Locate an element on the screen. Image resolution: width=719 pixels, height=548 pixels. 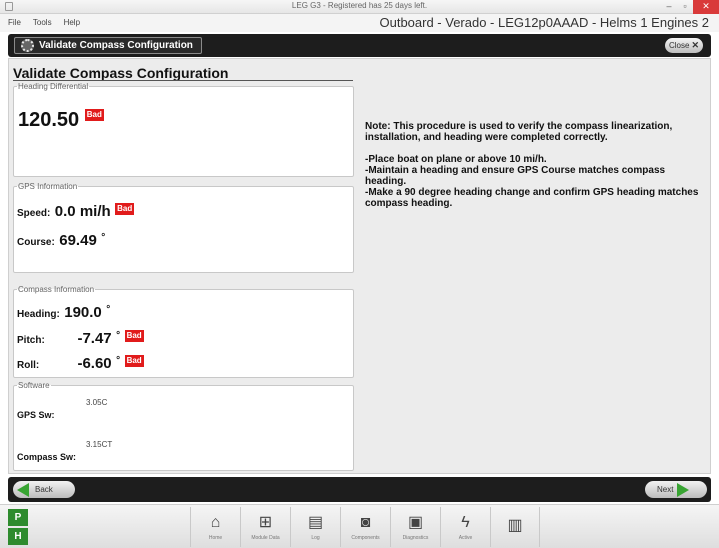
components-label: Components is located at coordinates (365, 538).